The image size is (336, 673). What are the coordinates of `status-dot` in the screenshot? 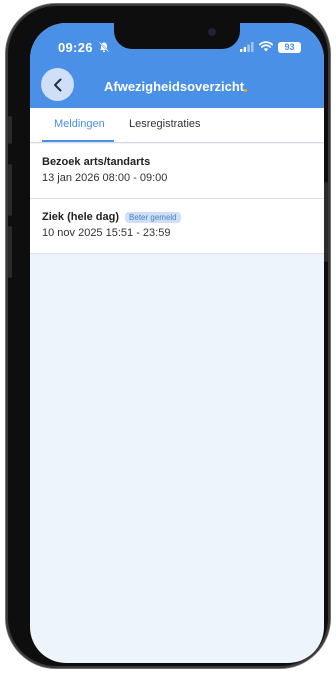 It's located at (245, 90).